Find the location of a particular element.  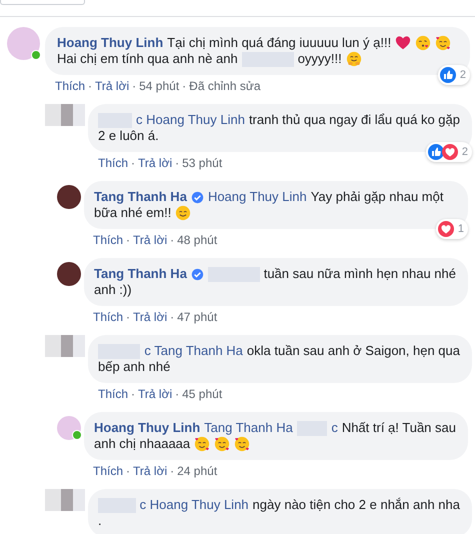

comment-text: bếp anh nhé is located at coordinates (134, 367).